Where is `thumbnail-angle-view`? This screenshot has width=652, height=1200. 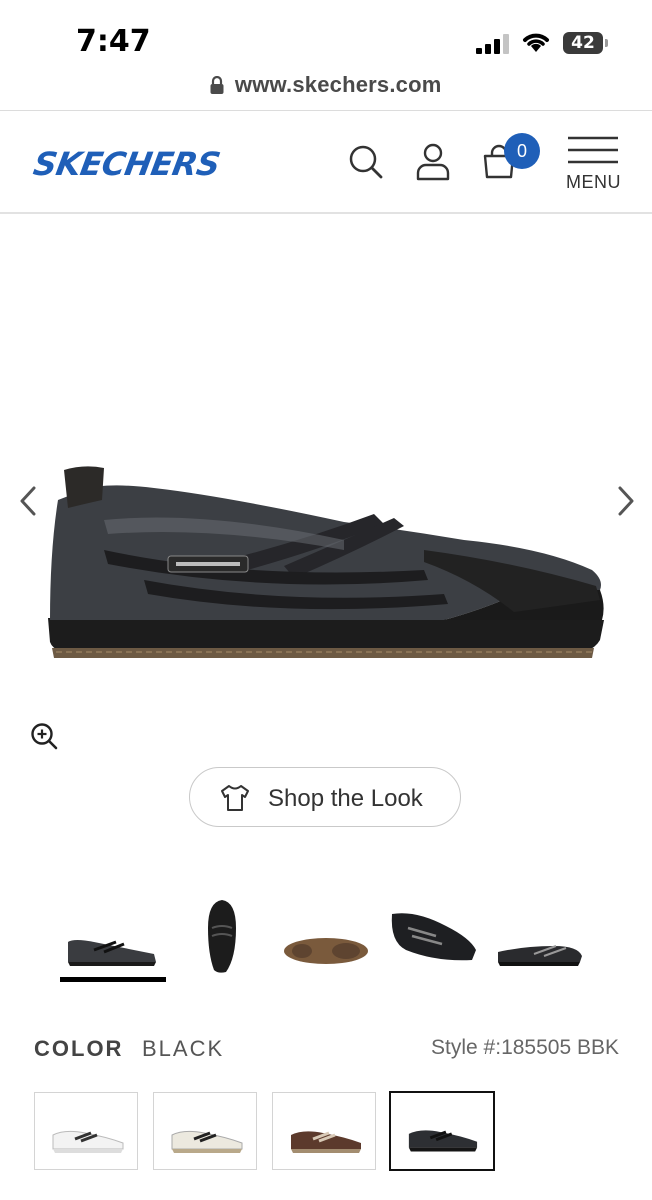 thumbnail-angle-view is located at coordinates (432, 935).